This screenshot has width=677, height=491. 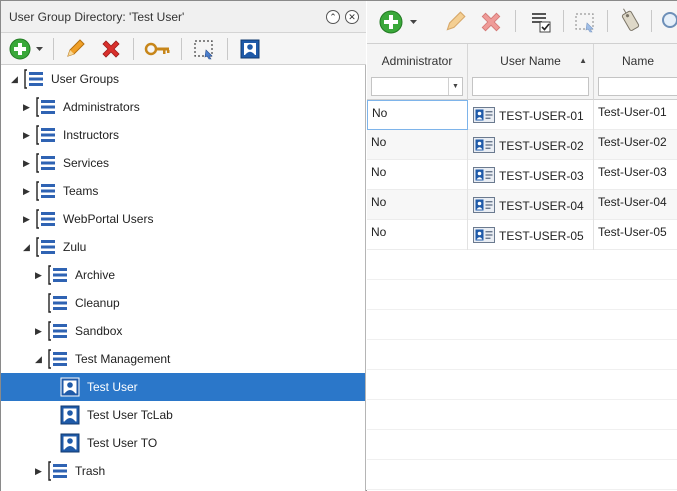 I want to click on table-row: No TEST-USER-04 Test-User-04, so click(x=522, y=205).